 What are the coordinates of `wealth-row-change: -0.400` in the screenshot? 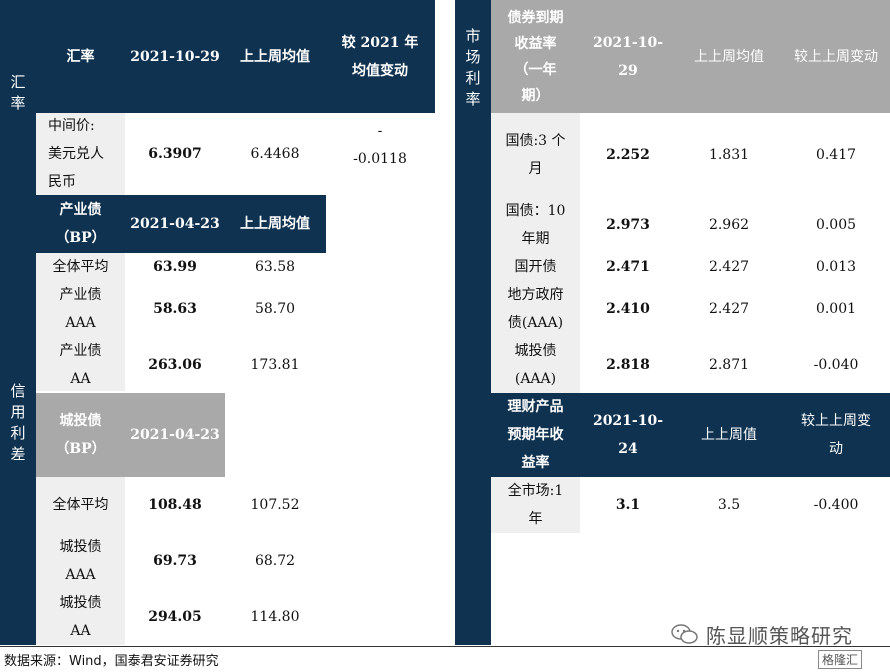 It's located at (836, 505).